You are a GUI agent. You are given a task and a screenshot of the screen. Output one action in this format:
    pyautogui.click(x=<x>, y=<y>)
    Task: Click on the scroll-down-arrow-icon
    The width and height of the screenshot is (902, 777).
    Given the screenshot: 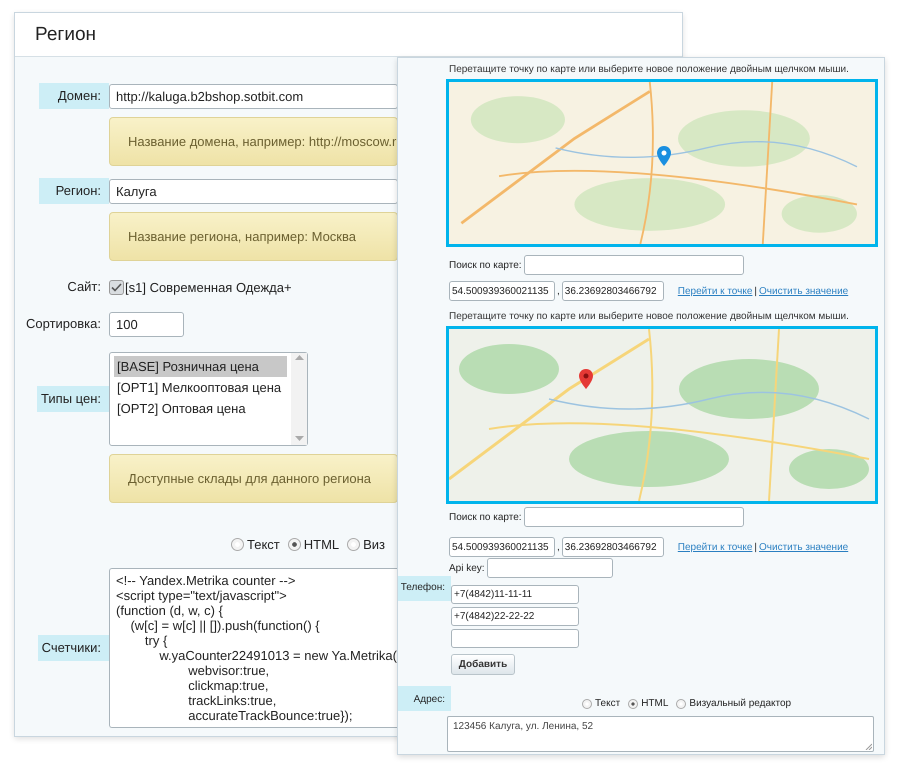 What is the action you would take?
    pyautogui.click(x=299, y=438)
    